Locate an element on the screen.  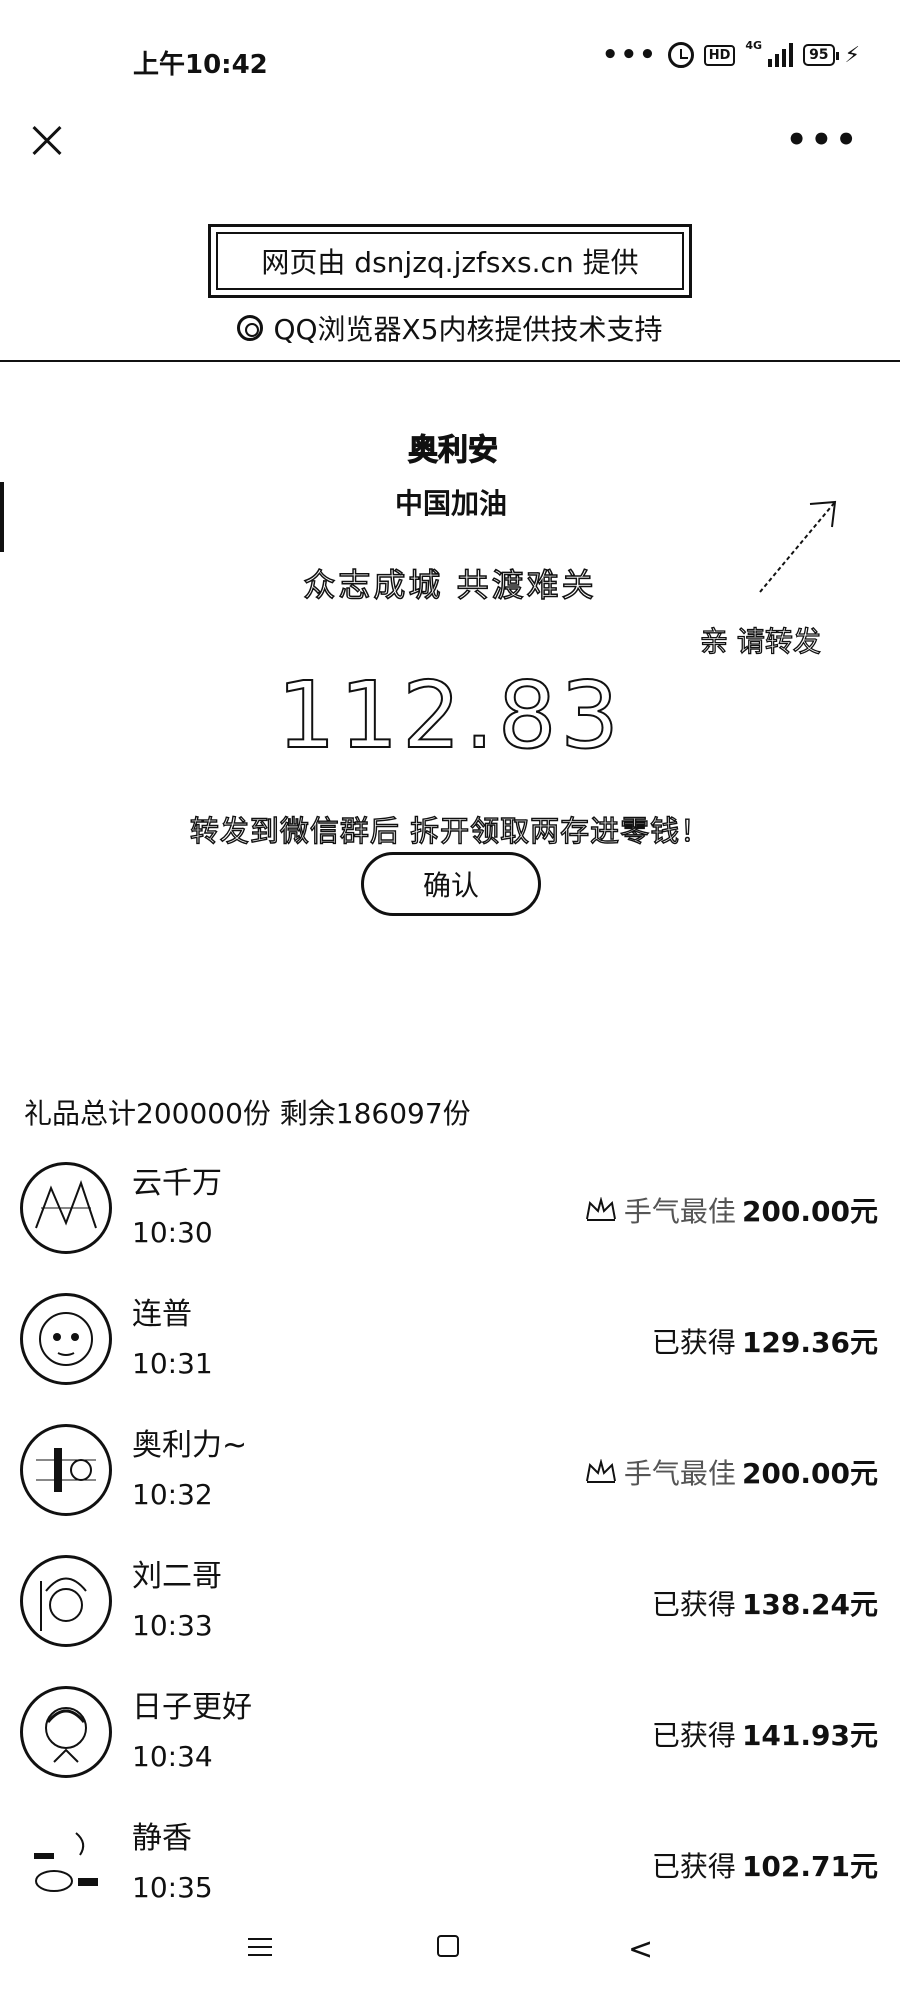
provider-banner: 网页由 dsnjzq.jzfsxs.cn 提供 is located at coordinates (450, 261).